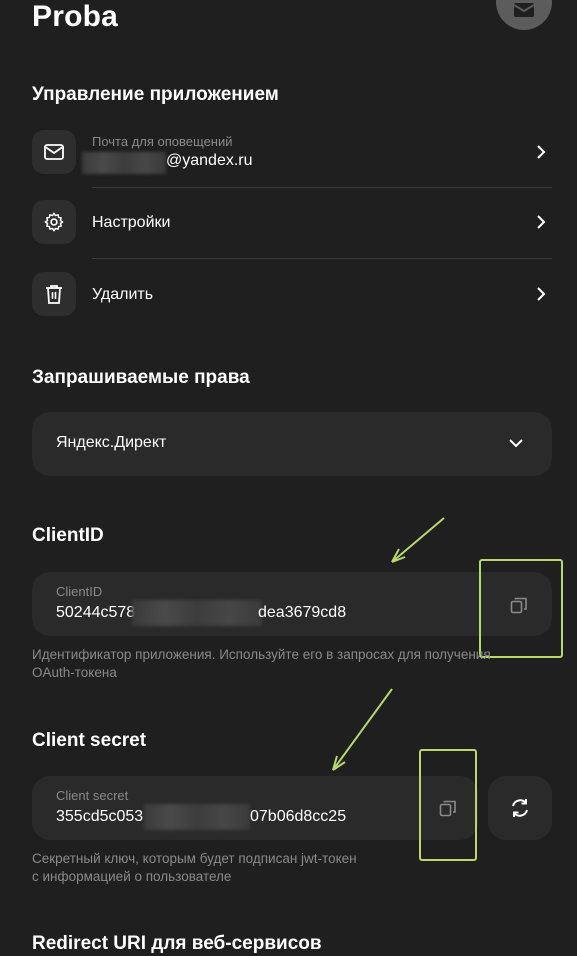  Describe the element at coordinates (362, 729) in the screenshot. I see `arrow-to-client-secret` at that location.